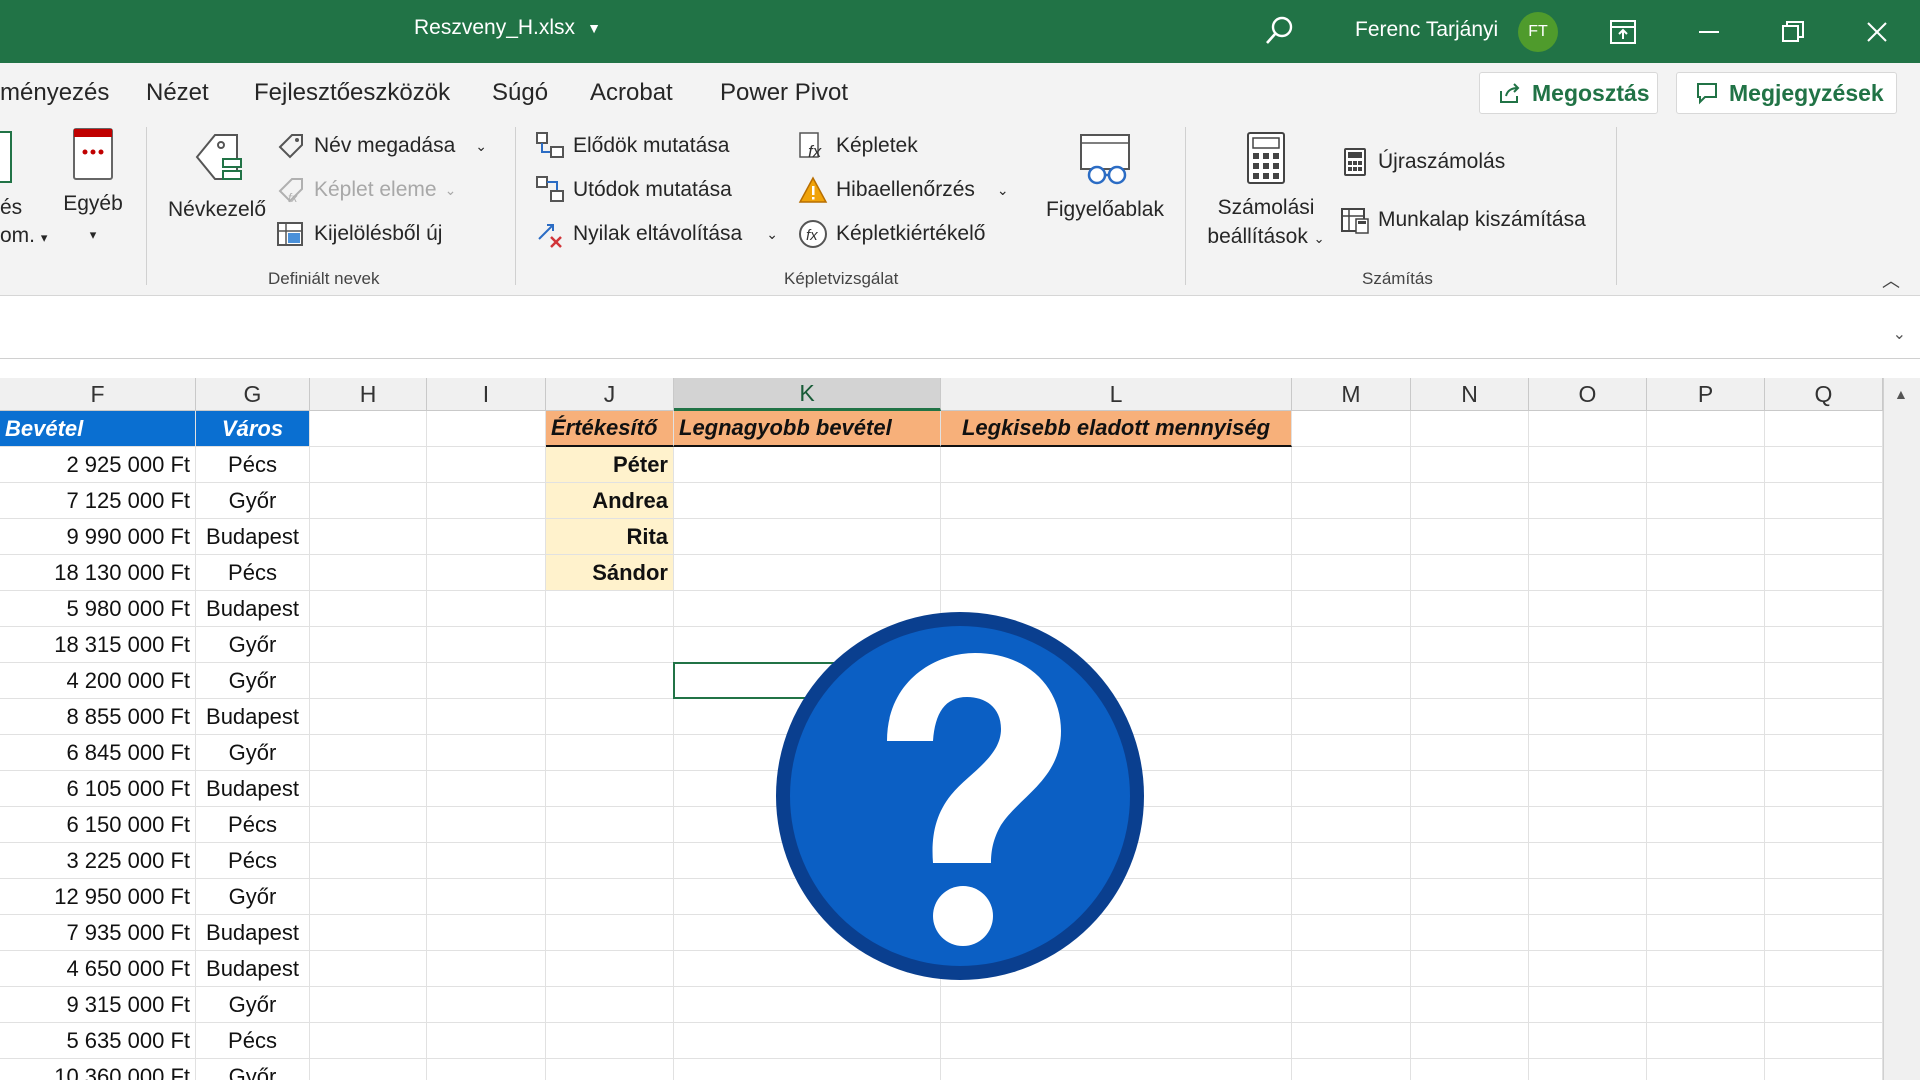  What do you see at coordinates (98, 825) in the screenshot?
I see `revenue-cell: 6 150 000 Ft` at bounding box center [98, 825].